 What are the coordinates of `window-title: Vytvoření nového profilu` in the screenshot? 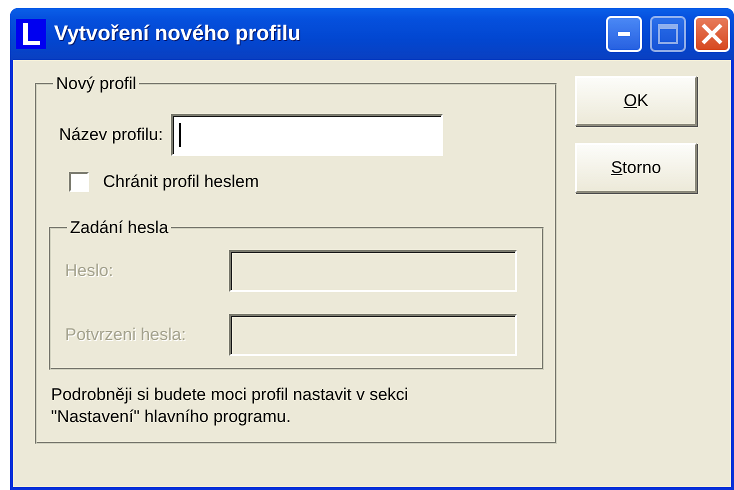 It's located at (178, 34).